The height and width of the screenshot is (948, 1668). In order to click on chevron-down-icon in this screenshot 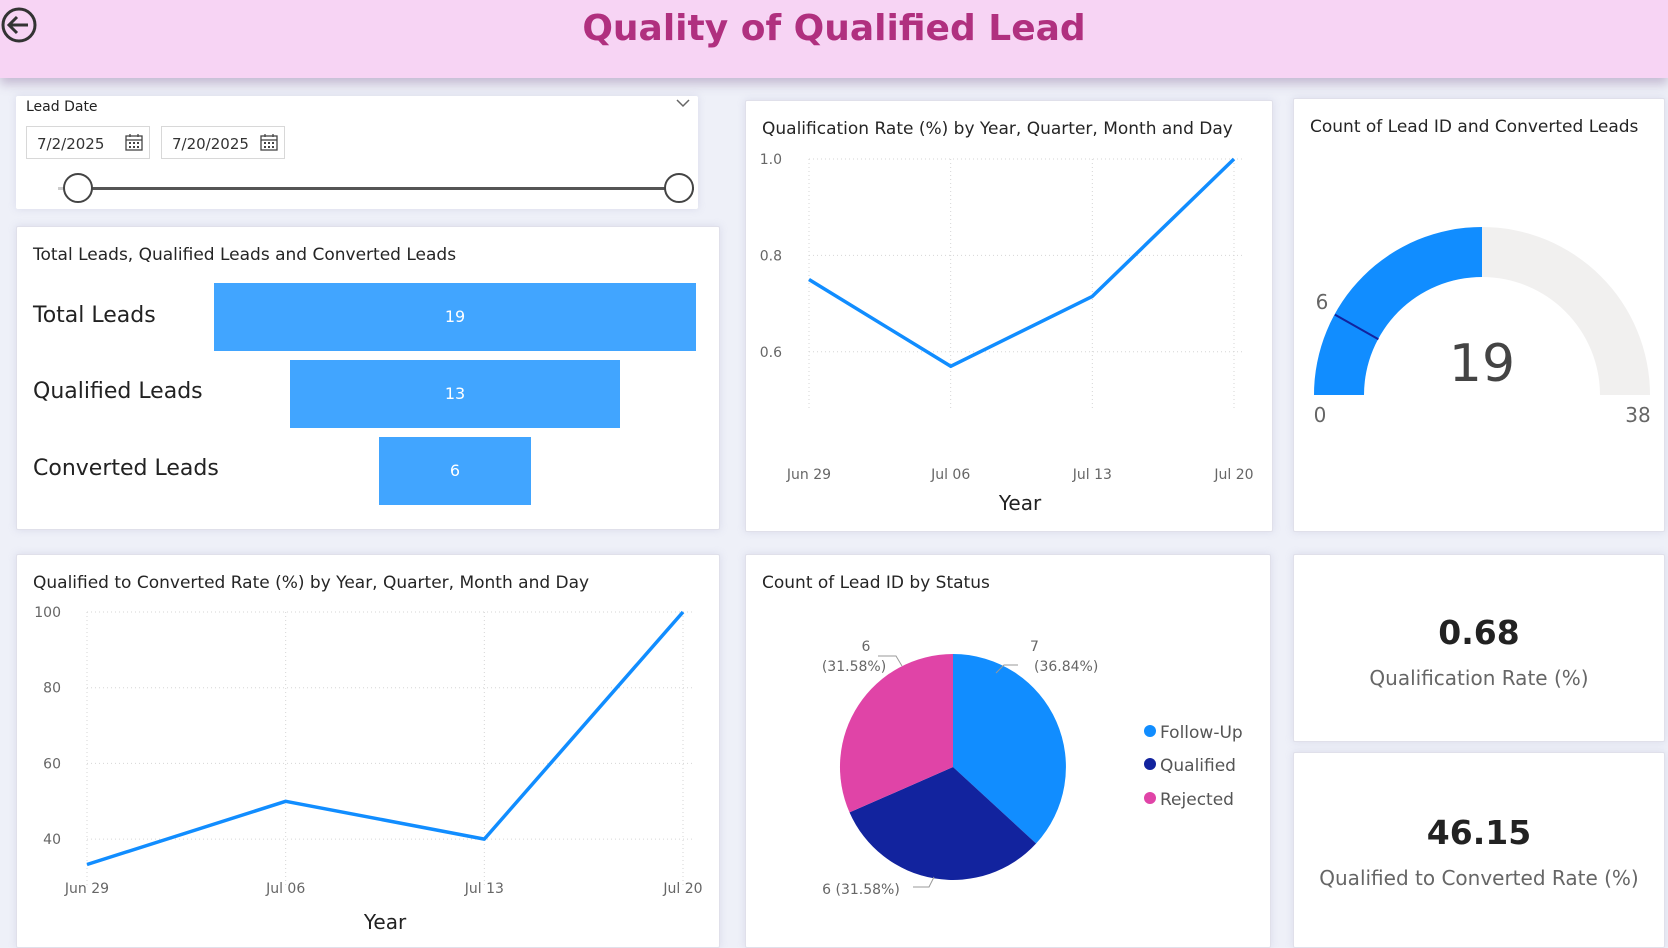, I will do `click(683, 104)`.